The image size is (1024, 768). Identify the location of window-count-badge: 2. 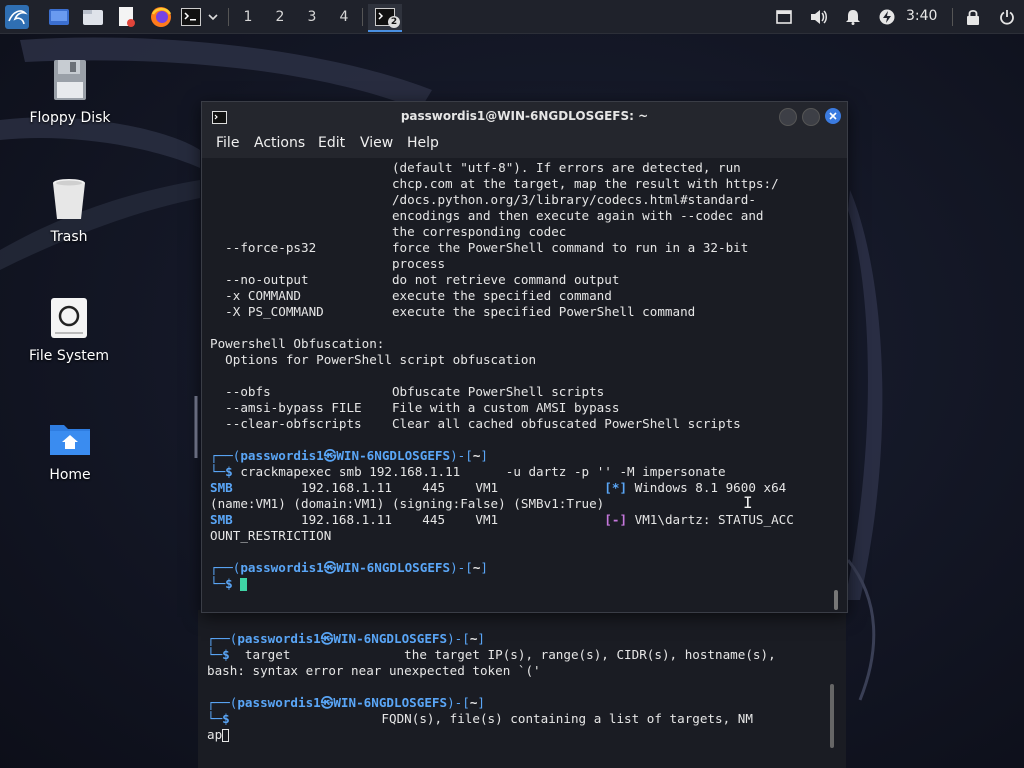
(394, 22).